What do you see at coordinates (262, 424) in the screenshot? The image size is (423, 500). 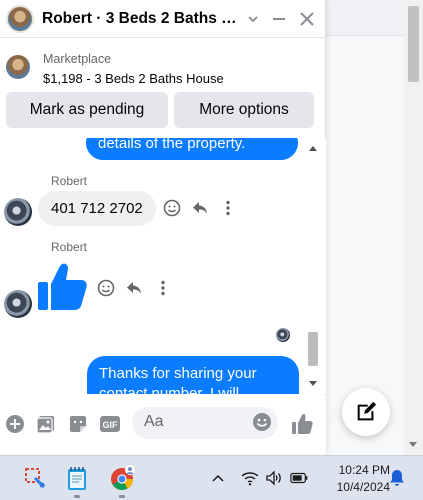 I see `emoji-icon` at bounding box center [262, 424].